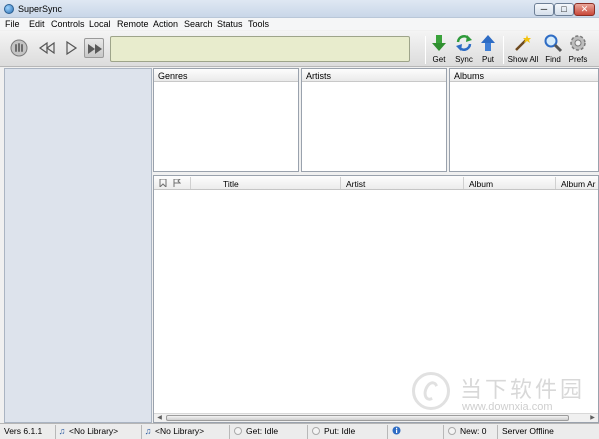 The height and width of the screenshot is (439, 599). Describe the element at coordinates (431, 391) in the screenshot. I see `watermark-logo` at that location.